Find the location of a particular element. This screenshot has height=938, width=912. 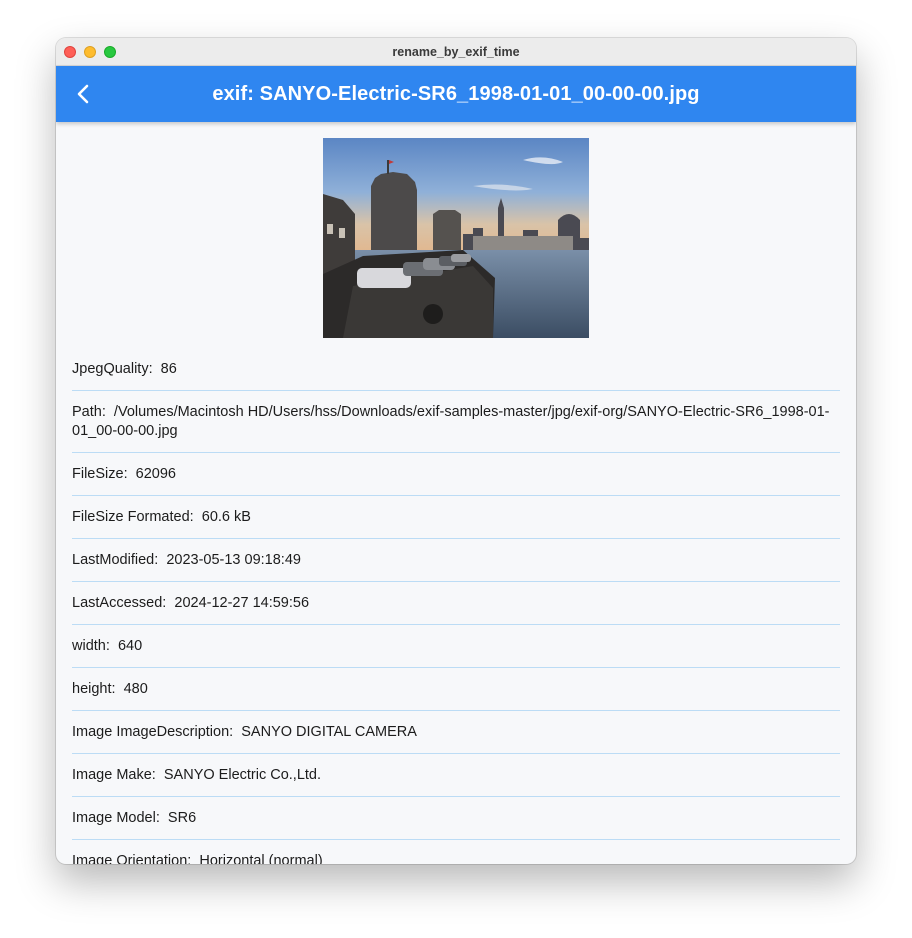

list-item: height: 480 is located at coordinates (456, 689).